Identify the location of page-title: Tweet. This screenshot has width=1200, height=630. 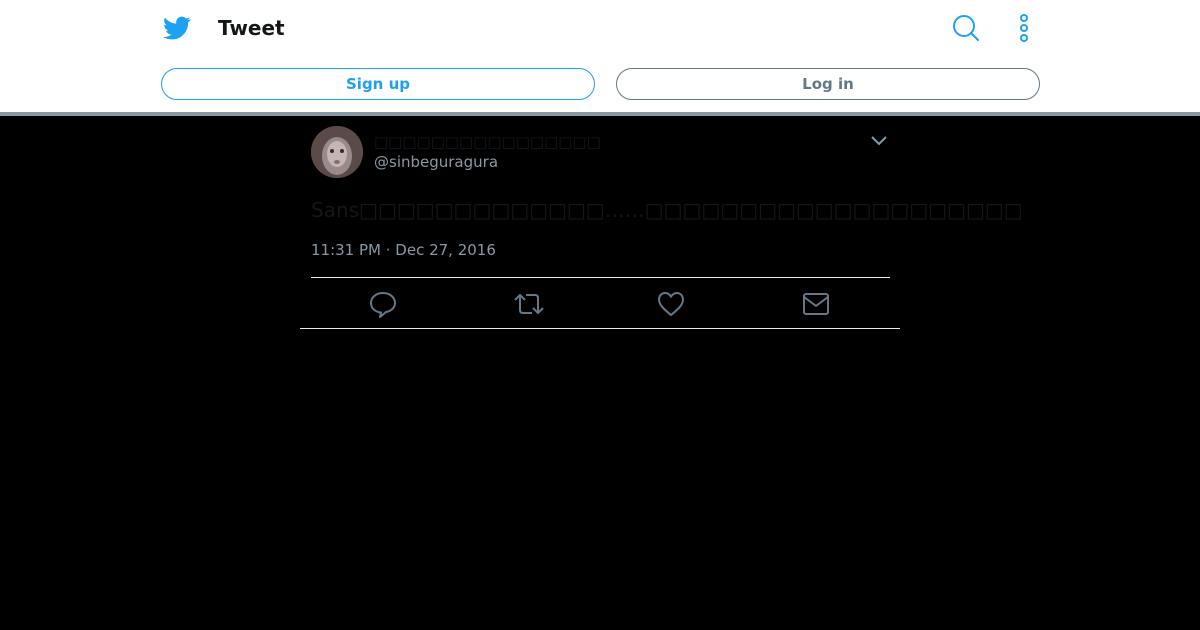
(251, 28).